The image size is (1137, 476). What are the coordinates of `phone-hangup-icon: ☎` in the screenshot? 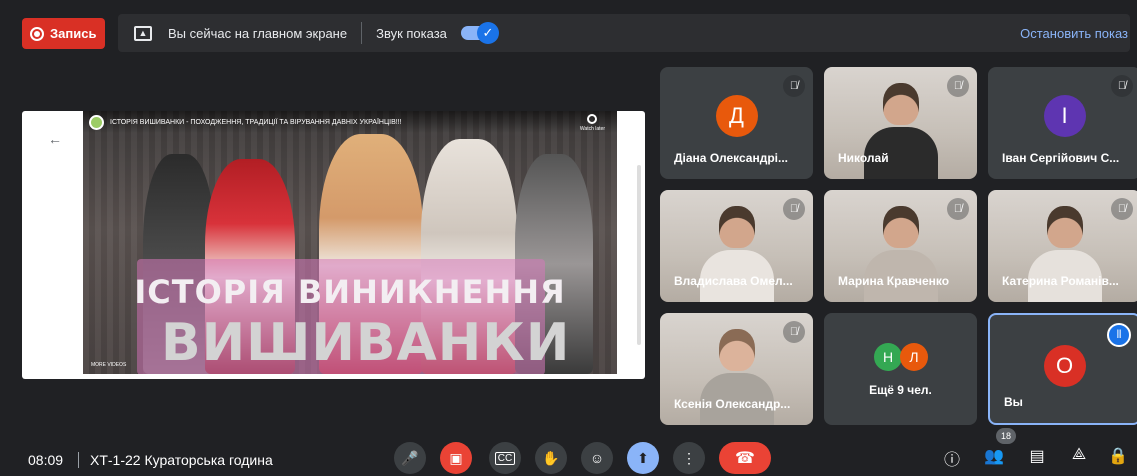 It's located at (745, 458).